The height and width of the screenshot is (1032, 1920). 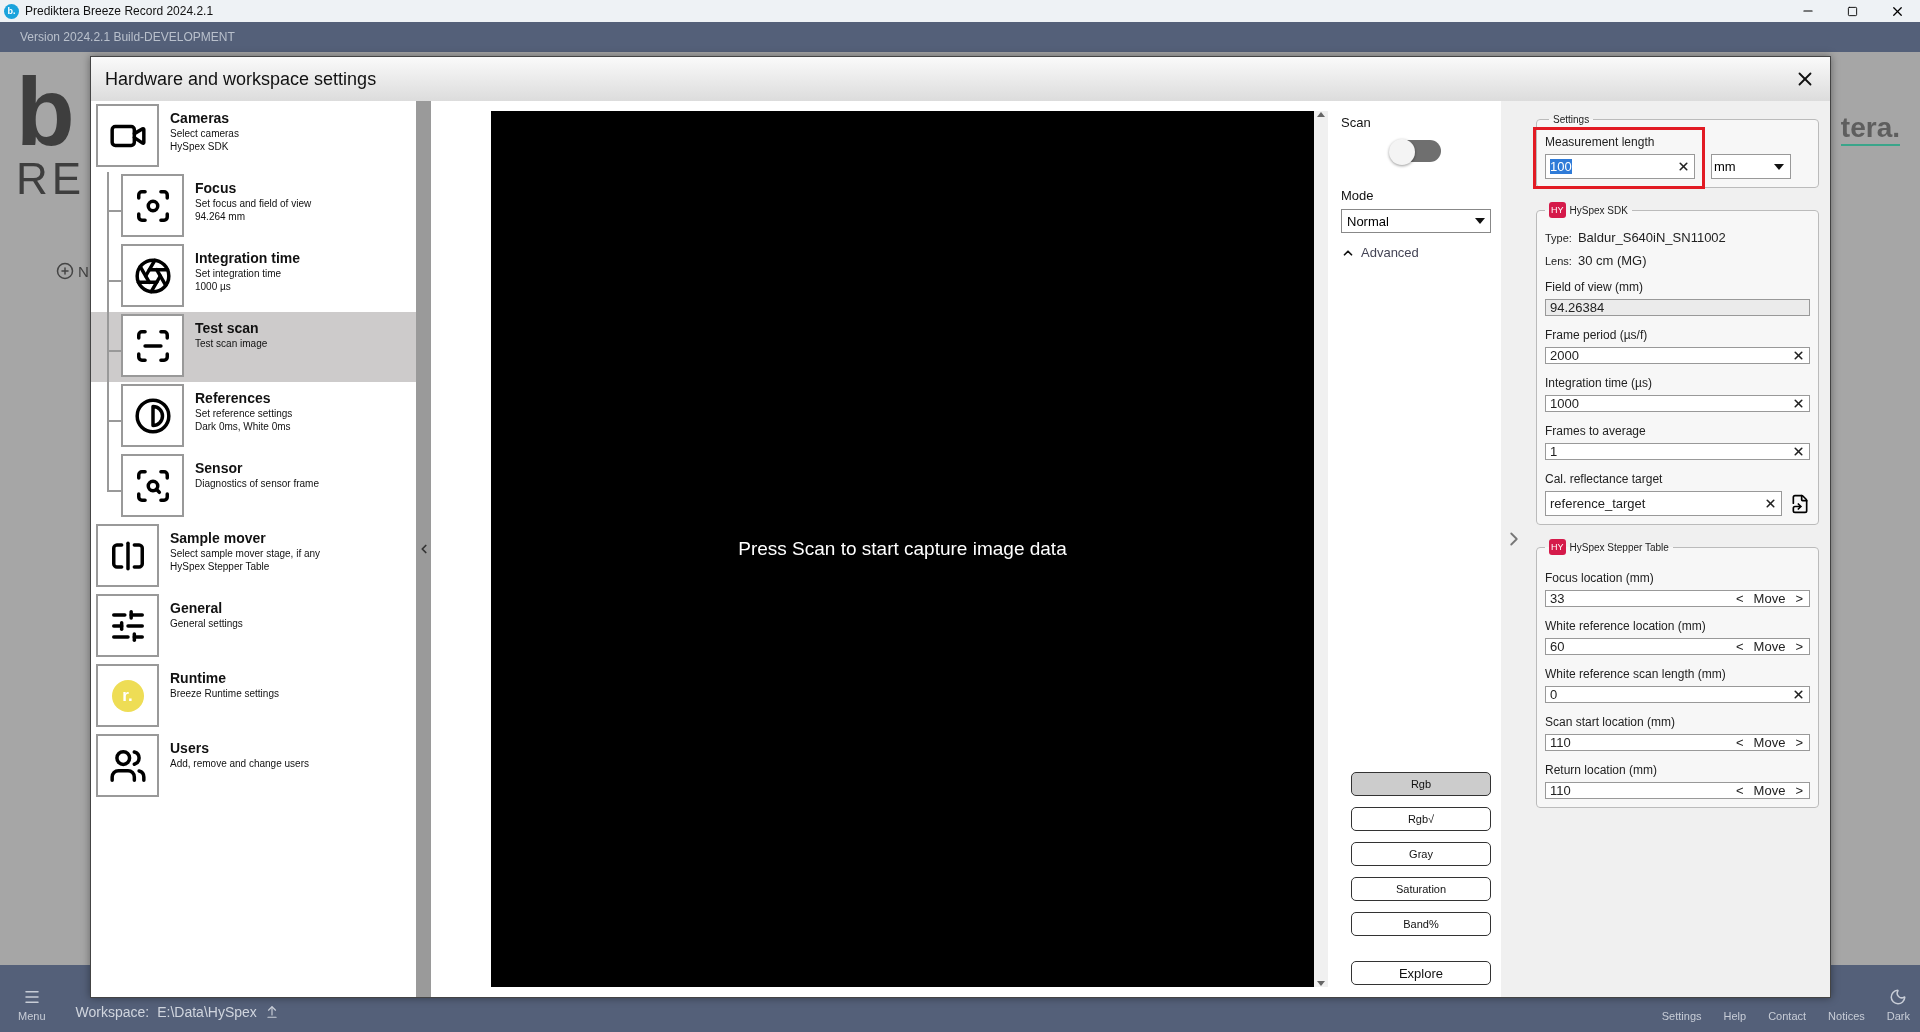 I want to click on nav-item-selected: Test scan Test scan image, so click(x=253, y=347).